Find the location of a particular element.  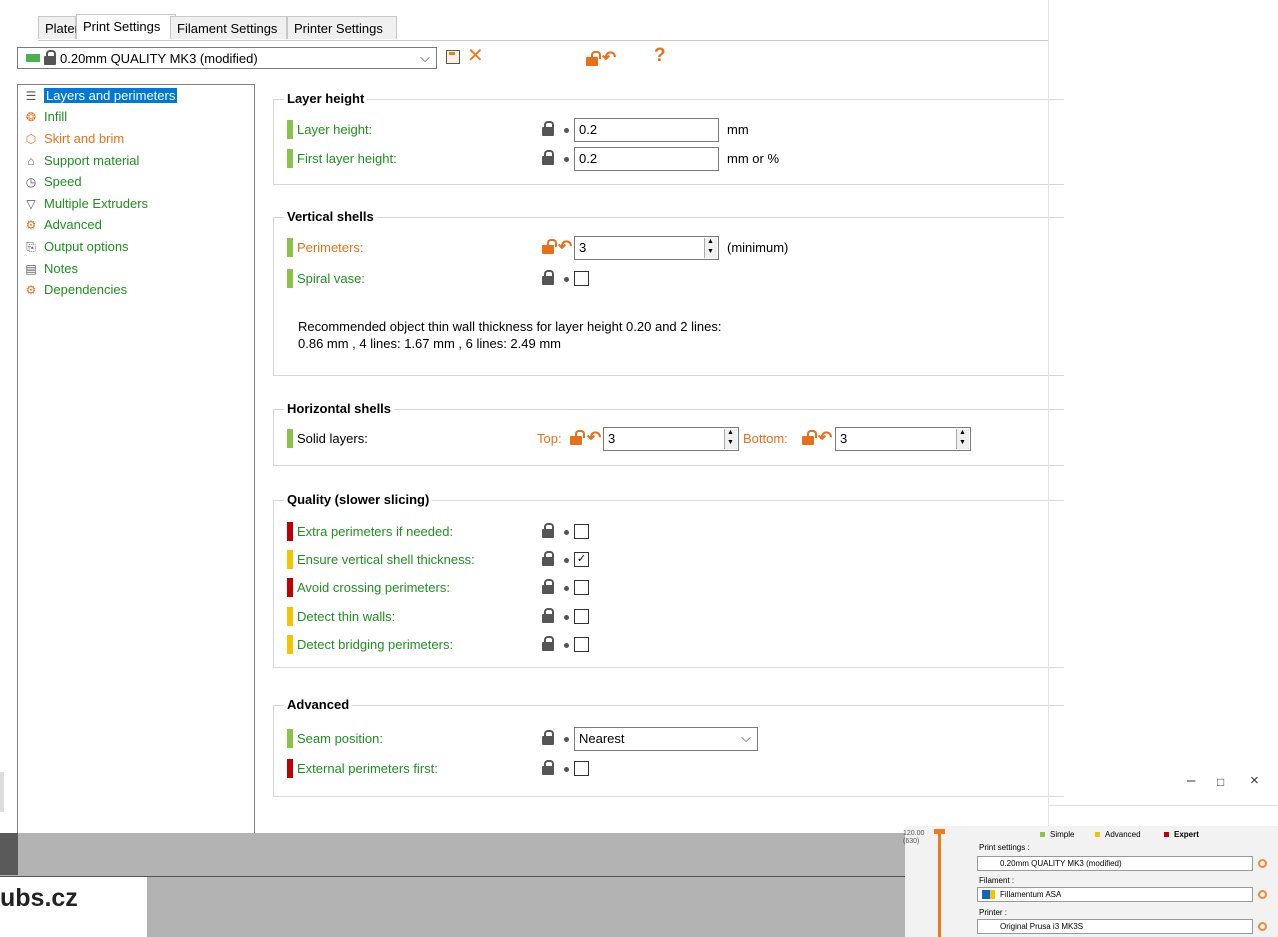

spiral-vase-checkbox is located at coordinates (581, 278).